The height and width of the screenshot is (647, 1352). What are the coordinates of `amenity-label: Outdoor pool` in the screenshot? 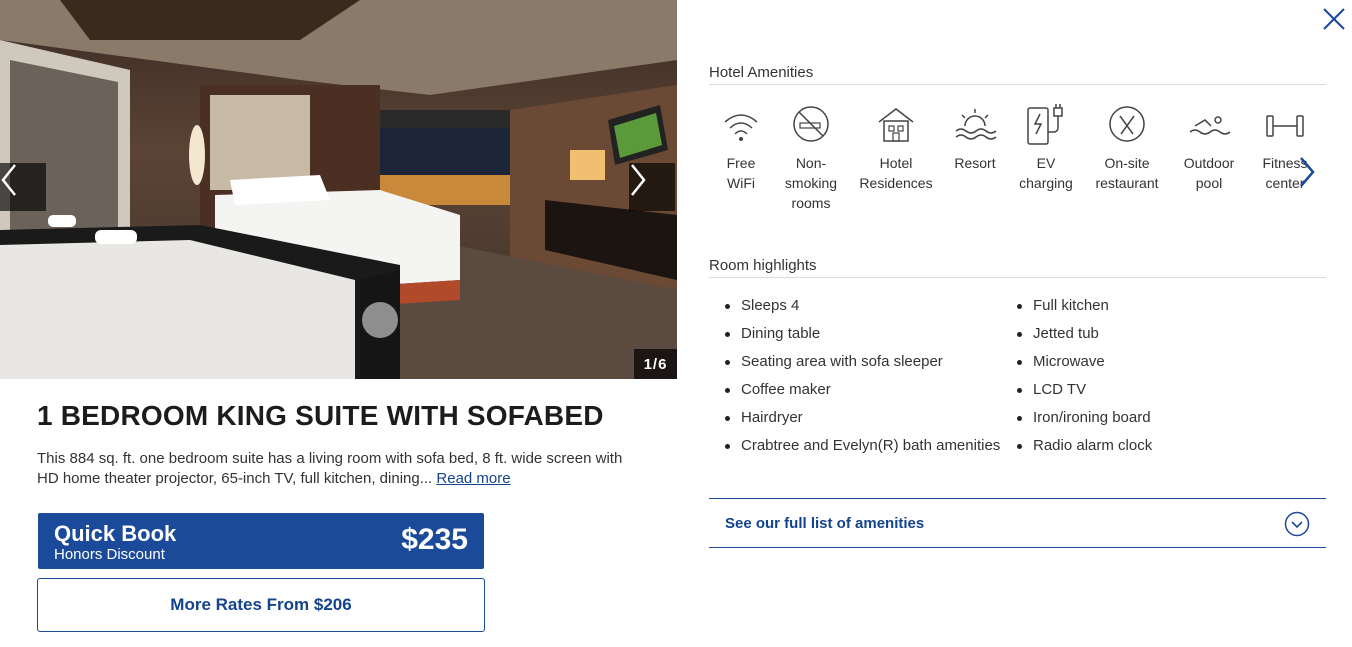 It's located at (1209, 173).